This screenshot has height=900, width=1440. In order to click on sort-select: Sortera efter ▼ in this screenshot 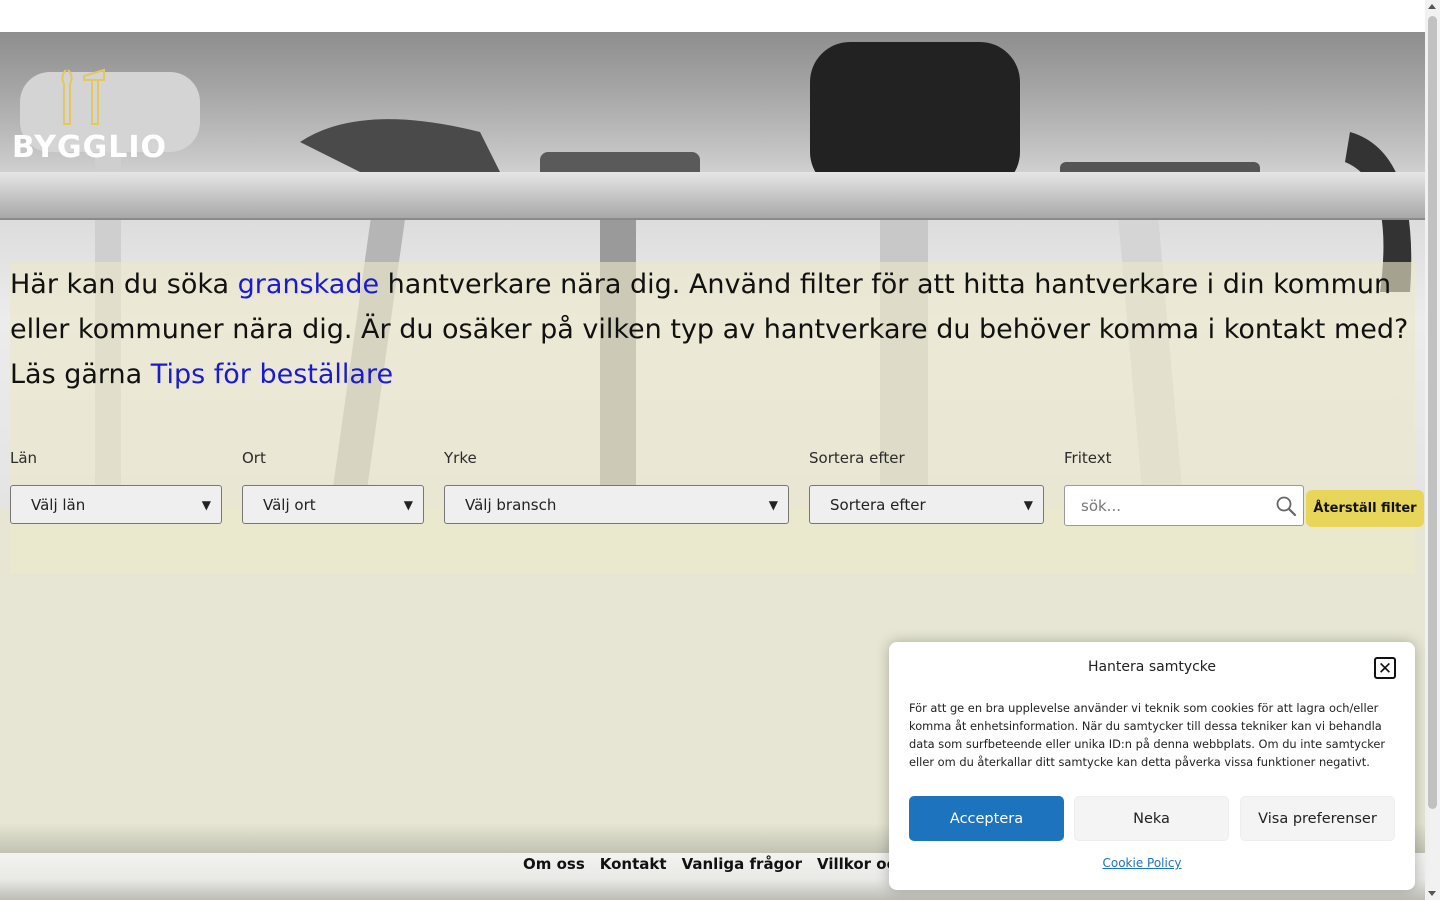, I will do `click(926, 504)`.